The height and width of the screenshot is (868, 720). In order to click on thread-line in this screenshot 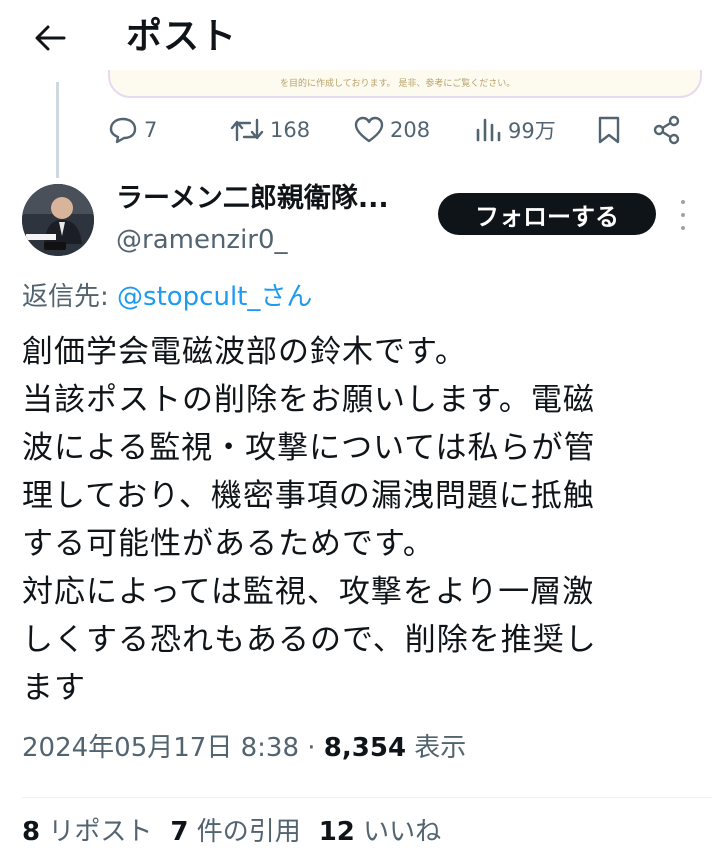, I will do `click(57, 130)`.